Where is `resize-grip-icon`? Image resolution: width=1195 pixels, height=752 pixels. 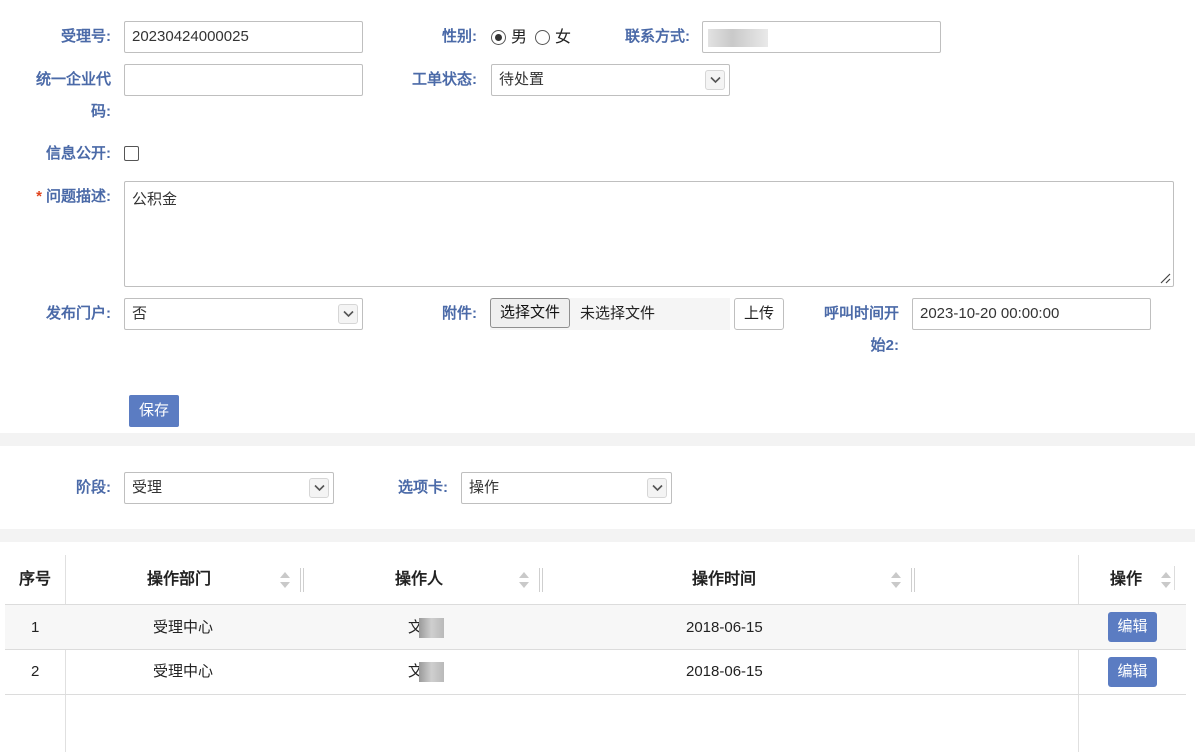
resize-grip-icon is located at coordinates (1164, 277).